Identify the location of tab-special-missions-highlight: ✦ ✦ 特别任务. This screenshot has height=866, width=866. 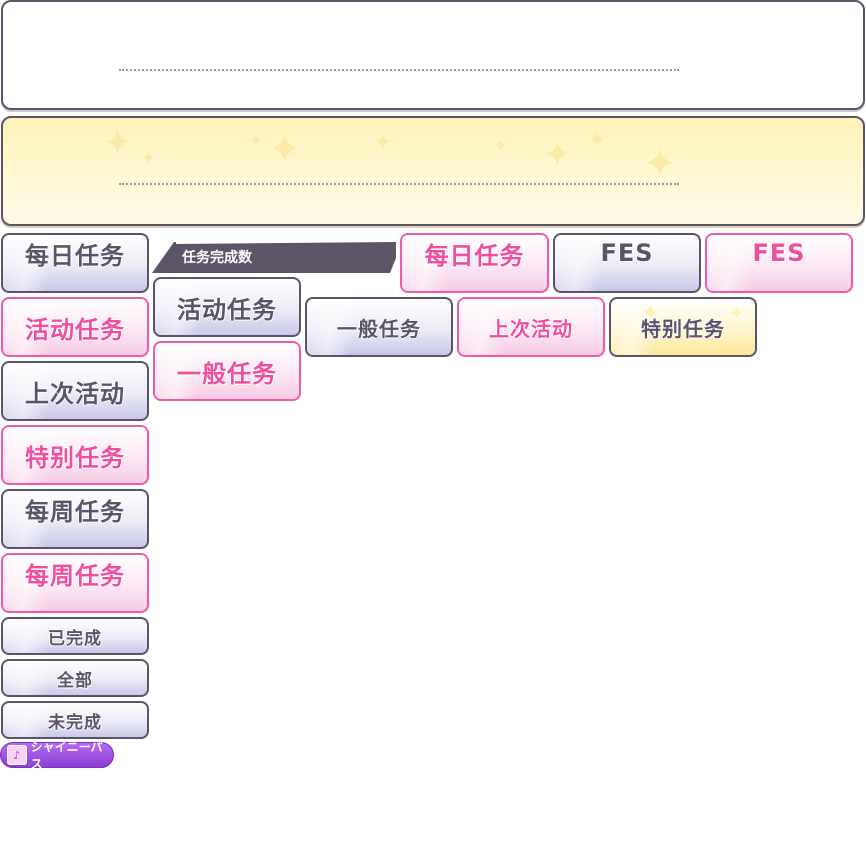
(683, 327).